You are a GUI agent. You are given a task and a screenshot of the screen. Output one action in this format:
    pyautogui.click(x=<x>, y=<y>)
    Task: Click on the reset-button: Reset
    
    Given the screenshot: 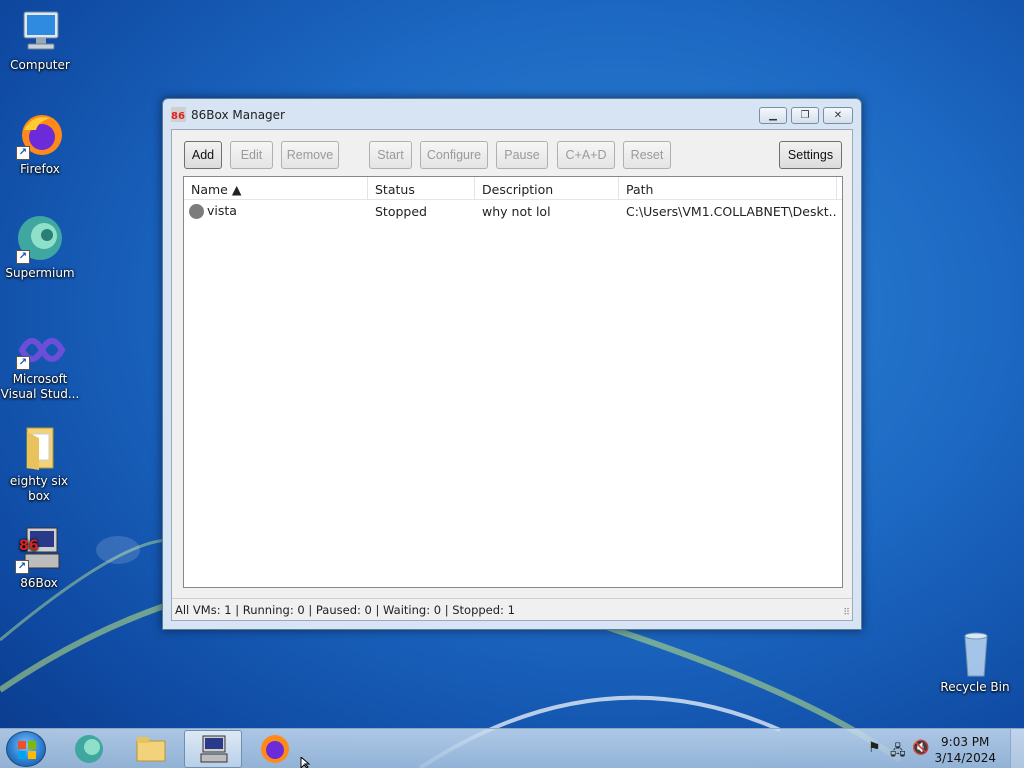 What is the action you would take?
    pyautogui.click(x=647, y=155)
    